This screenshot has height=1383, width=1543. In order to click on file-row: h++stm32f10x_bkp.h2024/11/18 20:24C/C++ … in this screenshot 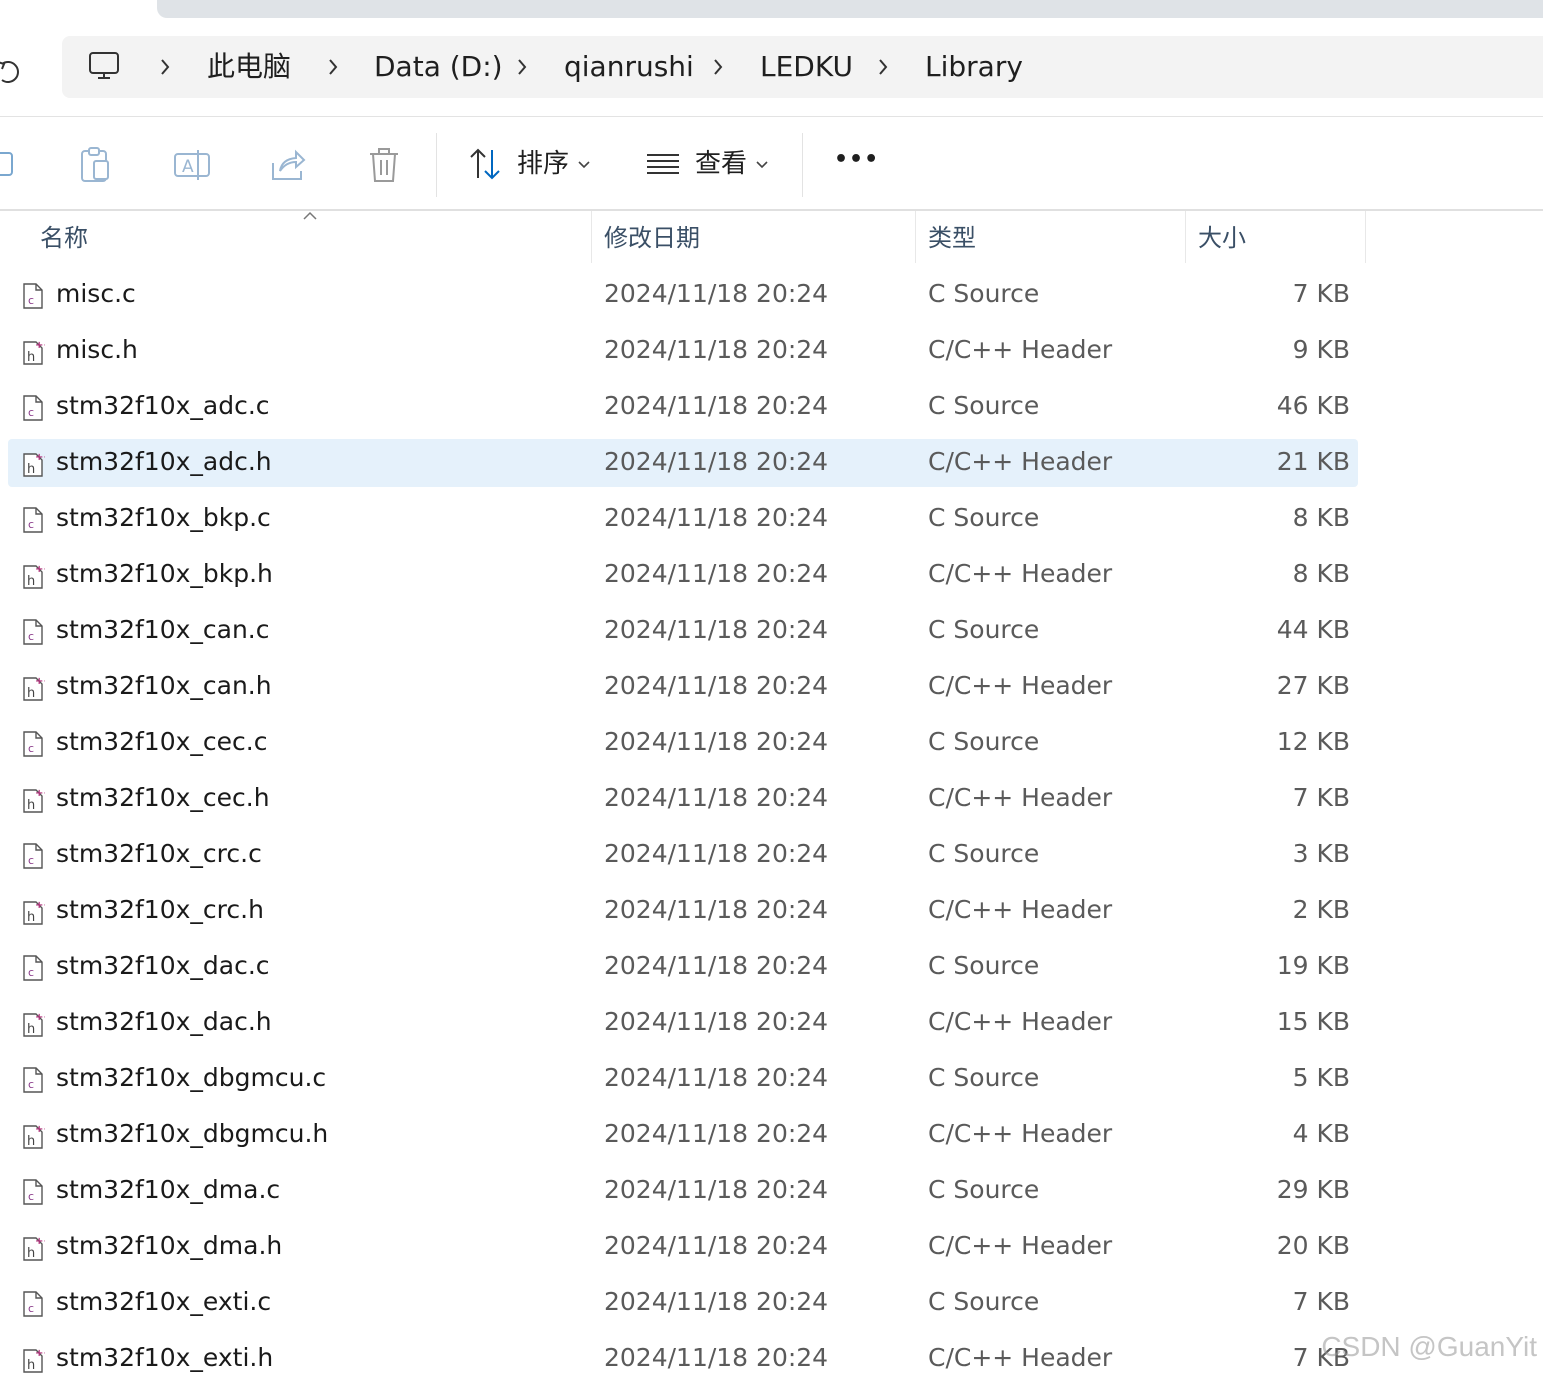, I will do `click(683, 575)`.